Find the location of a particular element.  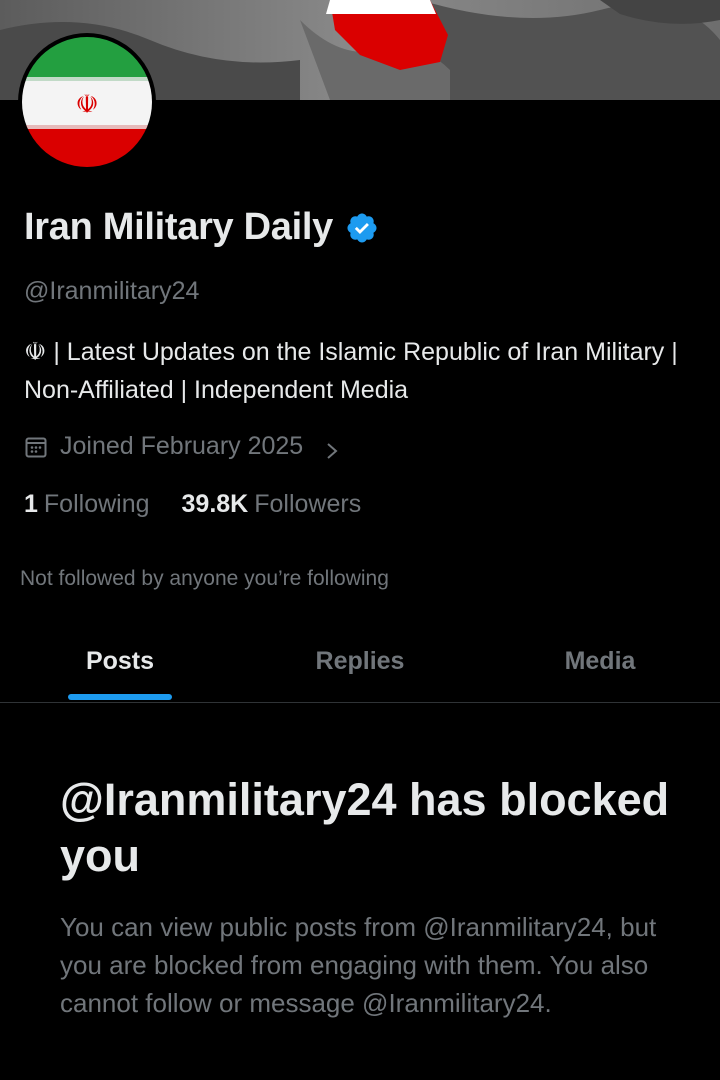

profile-display-name: Iran Military Daily is located at coordinates (178, 227).